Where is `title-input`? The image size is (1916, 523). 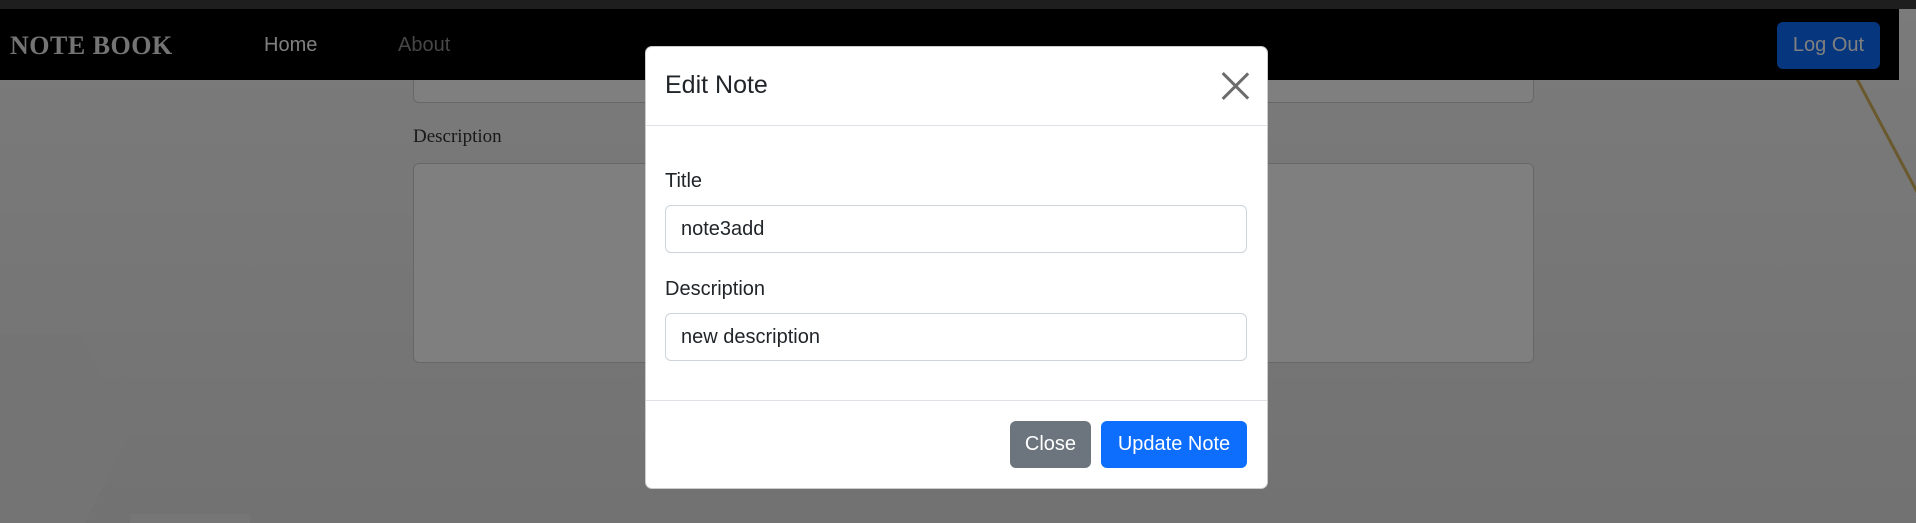
title-input is located at coordinates (956, 229).